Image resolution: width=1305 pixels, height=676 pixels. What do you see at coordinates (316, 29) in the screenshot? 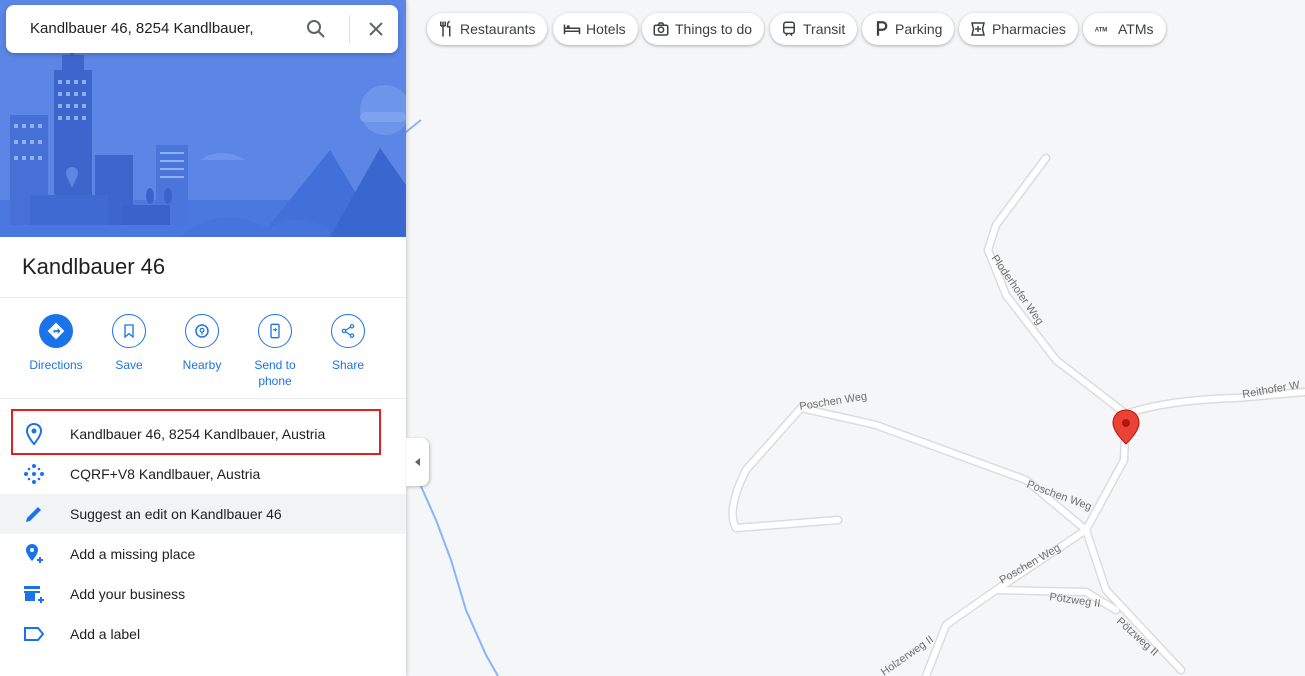
I see `search-icon` at bounding box center [316, 29].